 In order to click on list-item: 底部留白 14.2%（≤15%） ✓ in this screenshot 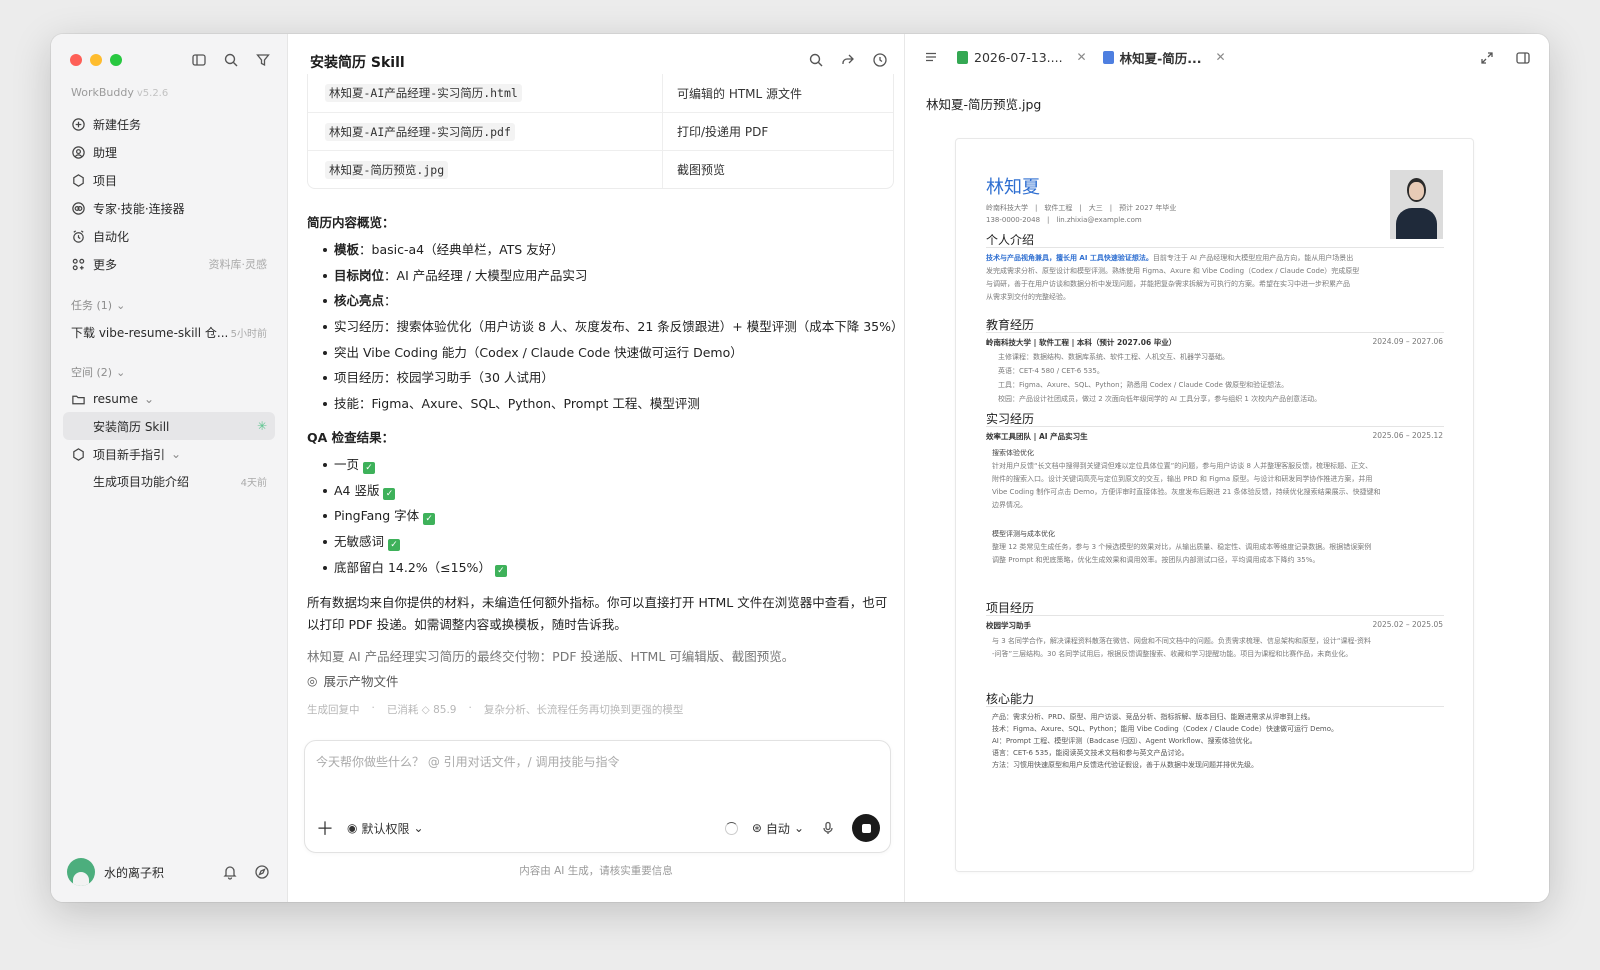, I will do `click(602, 568)`.